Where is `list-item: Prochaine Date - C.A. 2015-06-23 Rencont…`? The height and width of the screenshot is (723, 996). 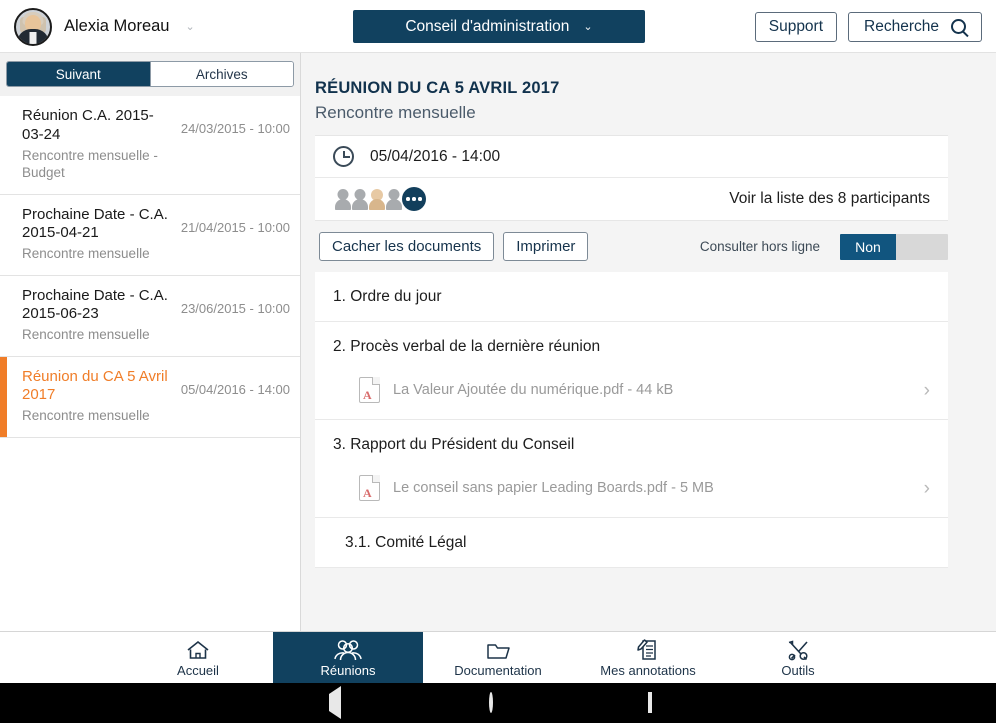
list-item: Prochaine Date - C.A. 2015-06-23 Rencont… is located at coordinates (150, 316).